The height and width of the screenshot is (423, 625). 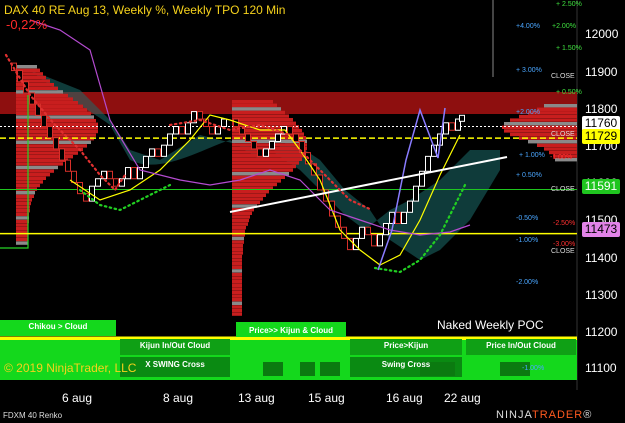 What do you see at coordinates (528, 26) in the screenshot?
I see `pct-level-label: +4.00%` at bounding box center [528, 26].